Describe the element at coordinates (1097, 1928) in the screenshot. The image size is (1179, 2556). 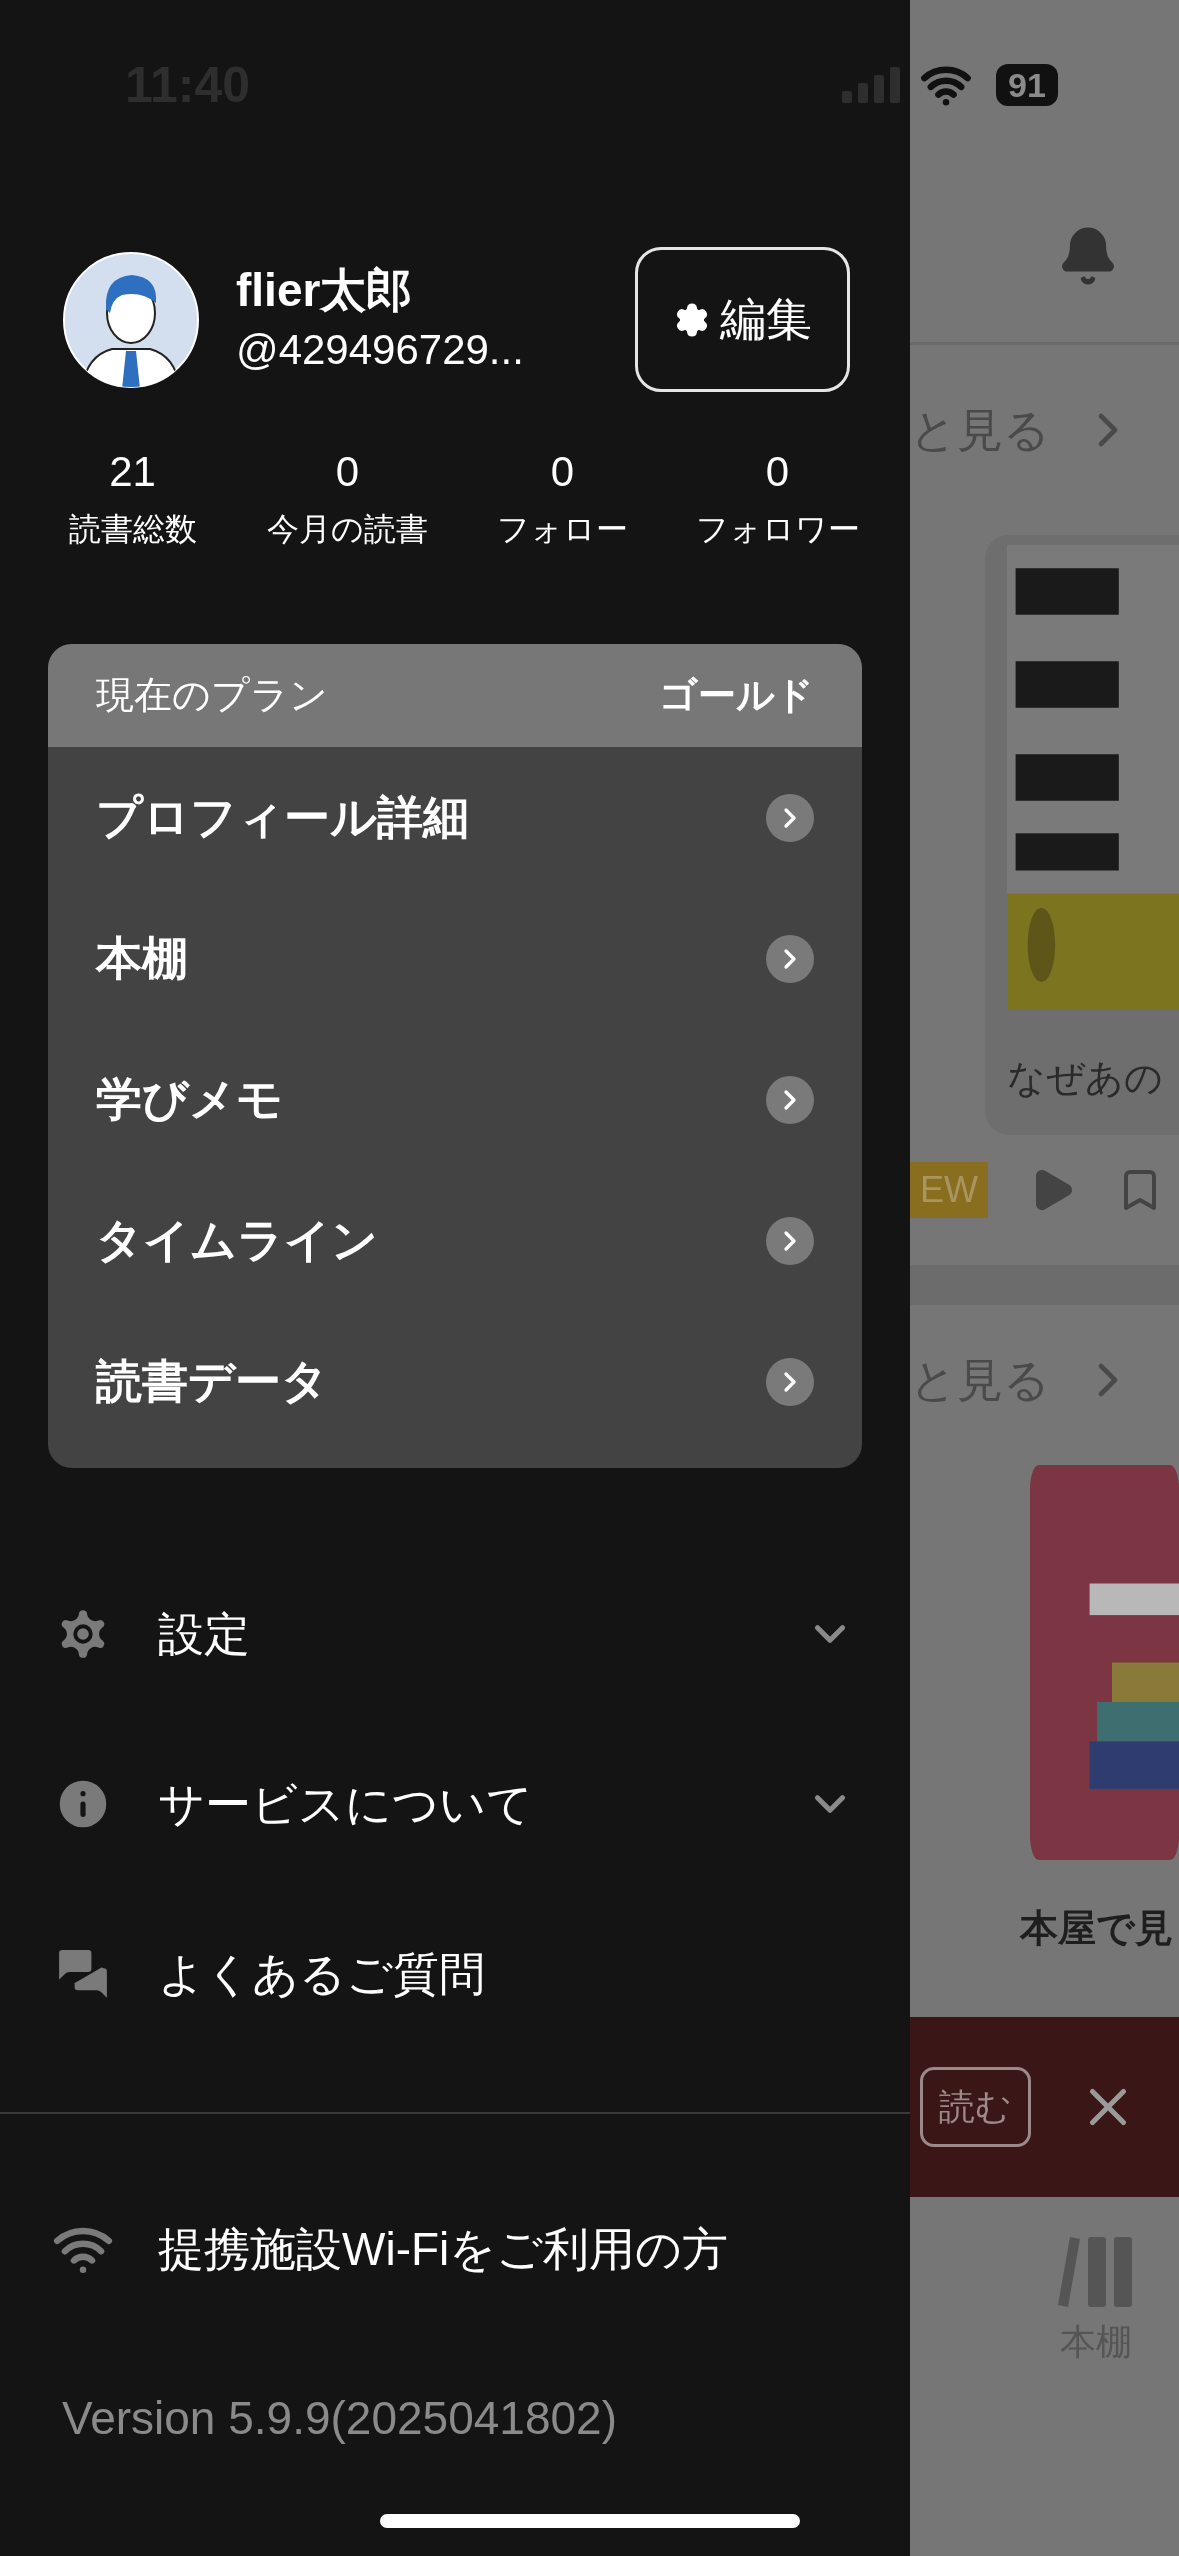
I see `feature-title: 本屋で見` at that location.